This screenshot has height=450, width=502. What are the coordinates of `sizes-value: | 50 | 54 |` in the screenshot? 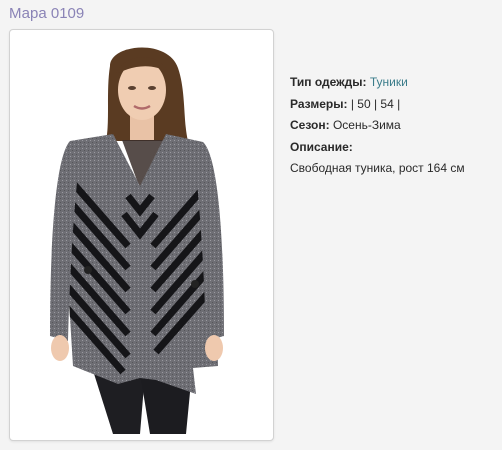 It's located at (375, 103).